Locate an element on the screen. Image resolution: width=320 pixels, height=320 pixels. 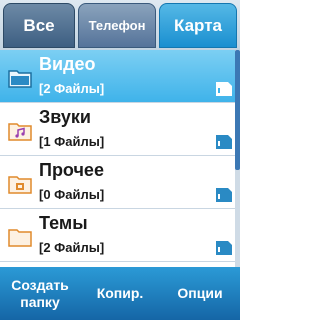
file-count: [0 Файлы] is located at coordinates (72, 194).